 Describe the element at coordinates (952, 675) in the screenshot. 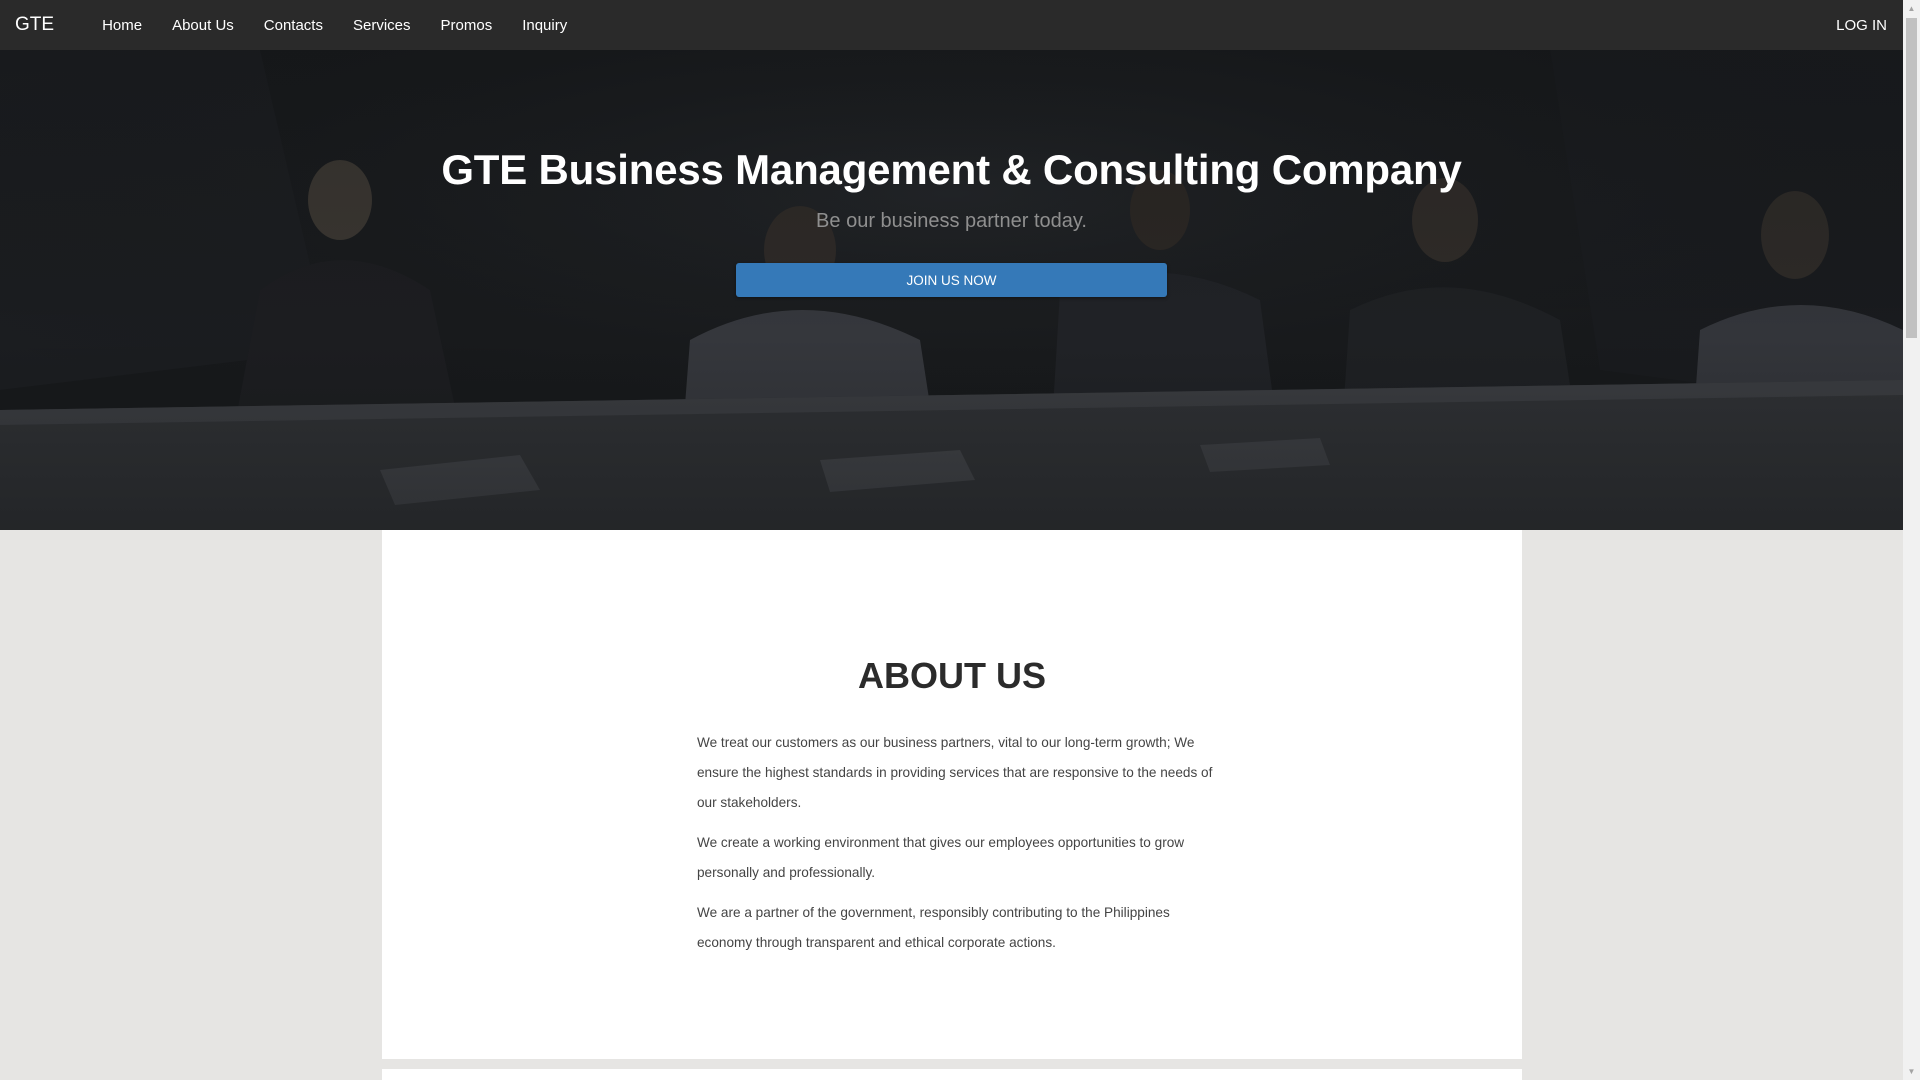

I see `about-us-heading: ABOUT US` at that location.